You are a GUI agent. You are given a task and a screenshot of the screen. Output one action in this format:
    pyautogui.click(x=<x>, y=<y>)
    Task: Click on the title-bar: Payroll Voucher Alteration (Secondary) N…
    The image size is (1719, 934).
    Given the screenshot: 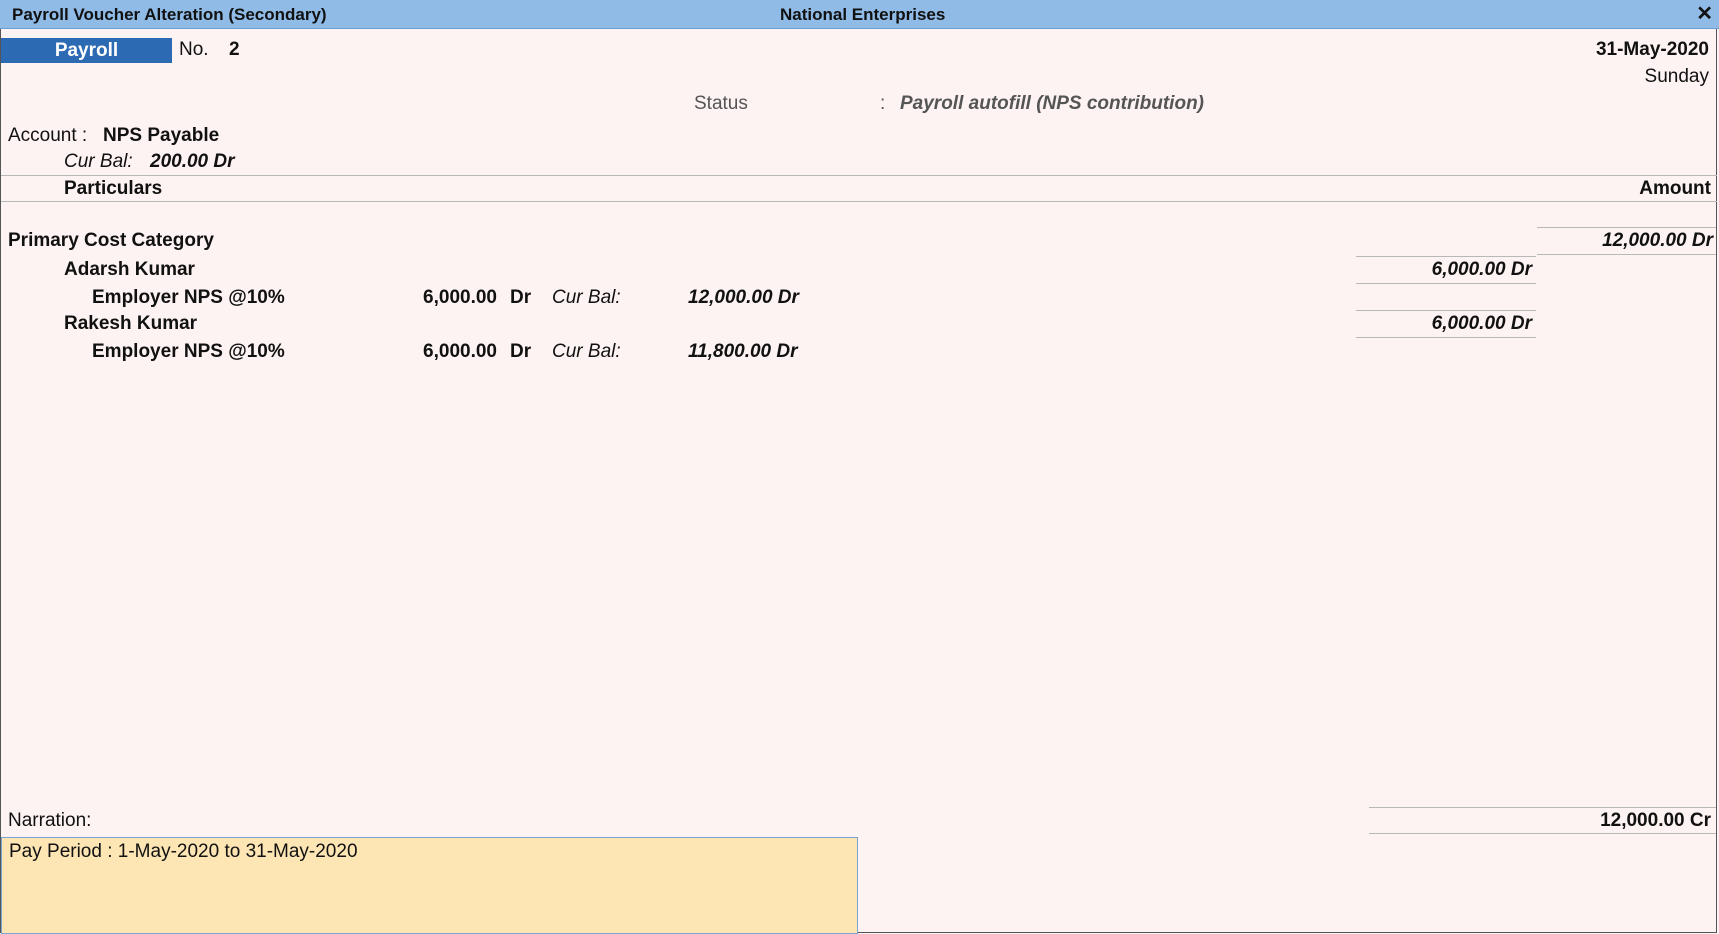 What is the action you would take?
    pyautogui.click(x=859, y=14)
    